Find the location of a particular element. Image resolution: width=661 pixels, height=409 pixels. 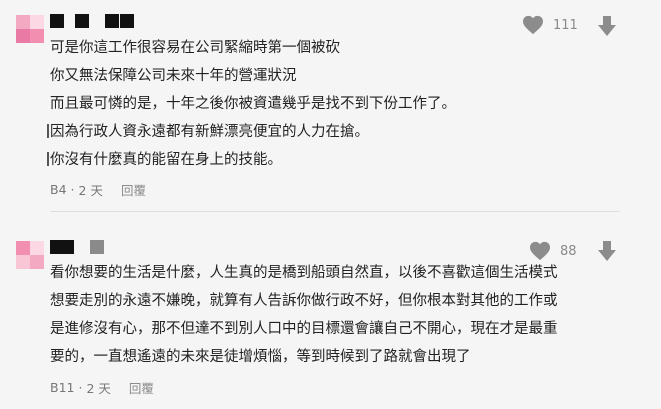

comment-meta: B11 · 2 天 回覆 is located at coordinates (104, 387).